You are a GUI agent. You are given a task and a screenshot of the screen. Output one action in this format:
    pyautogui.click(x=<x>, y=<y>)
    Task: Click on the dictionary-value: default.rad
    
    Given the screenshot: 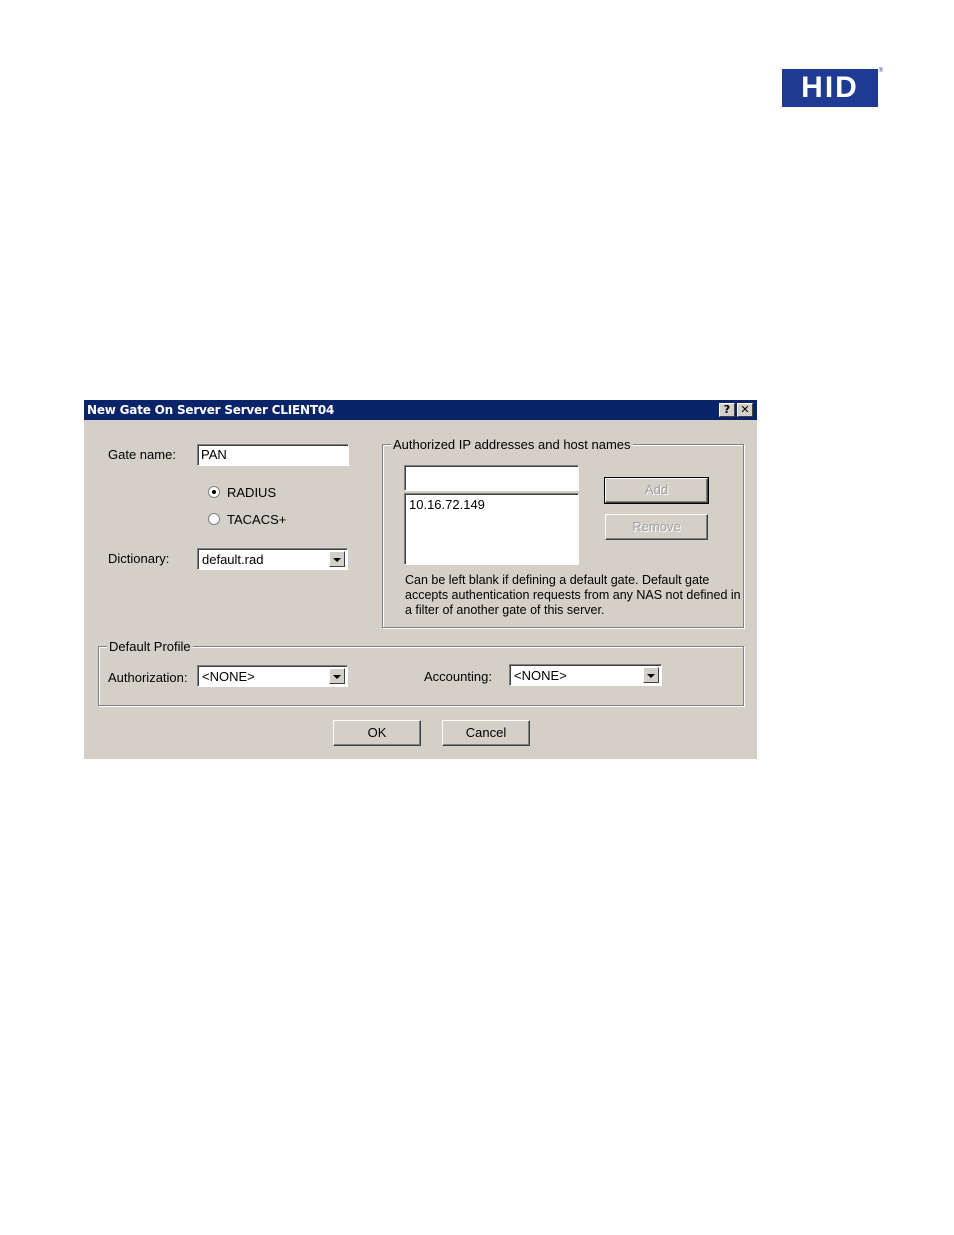 What is the action you would take?
    pyautogui.click(x=233, y=559)
    